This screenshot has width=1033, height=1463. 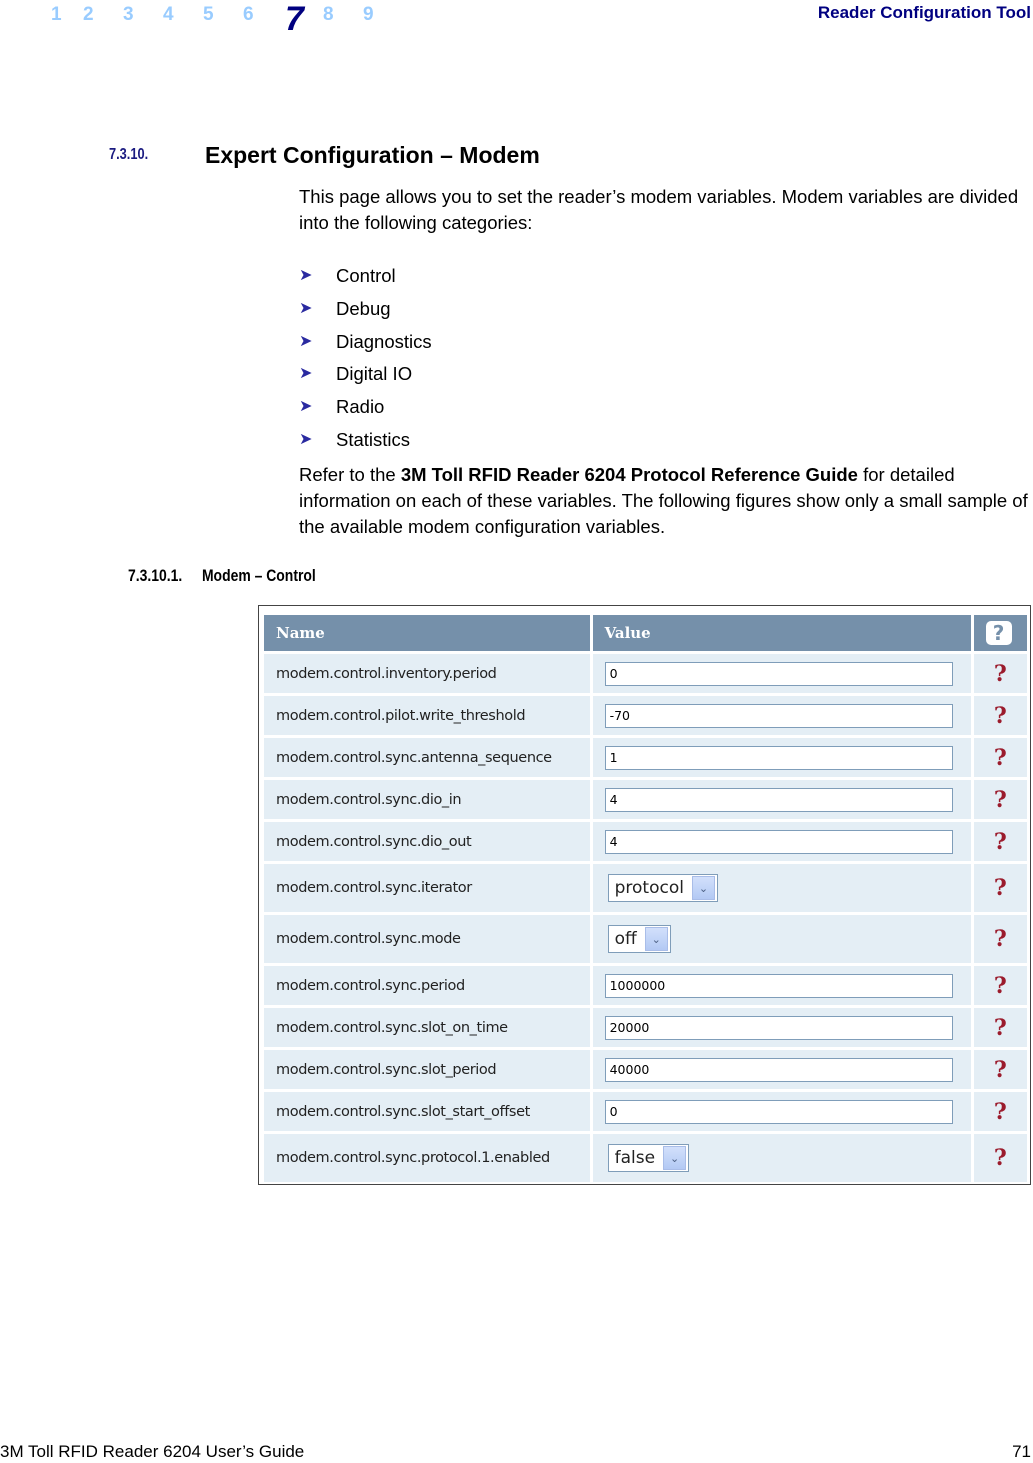 I want to click on table-row: modem.control.sync.slot_on_time?, so click(x=645, y=1027).